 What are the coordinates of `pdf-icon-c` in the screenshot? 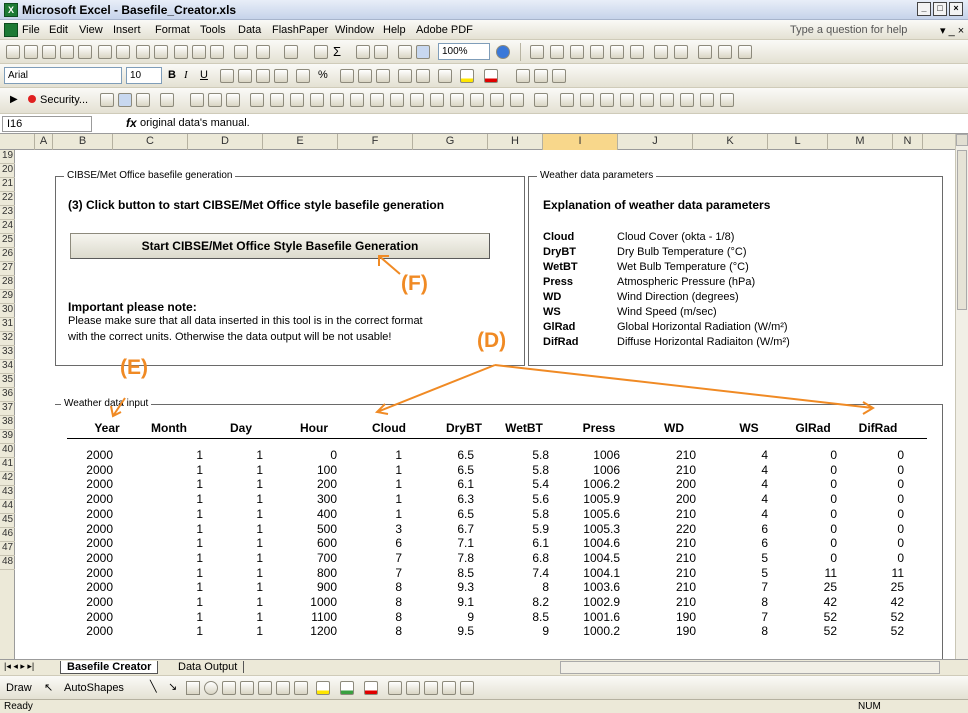 It's located at (559, 76).